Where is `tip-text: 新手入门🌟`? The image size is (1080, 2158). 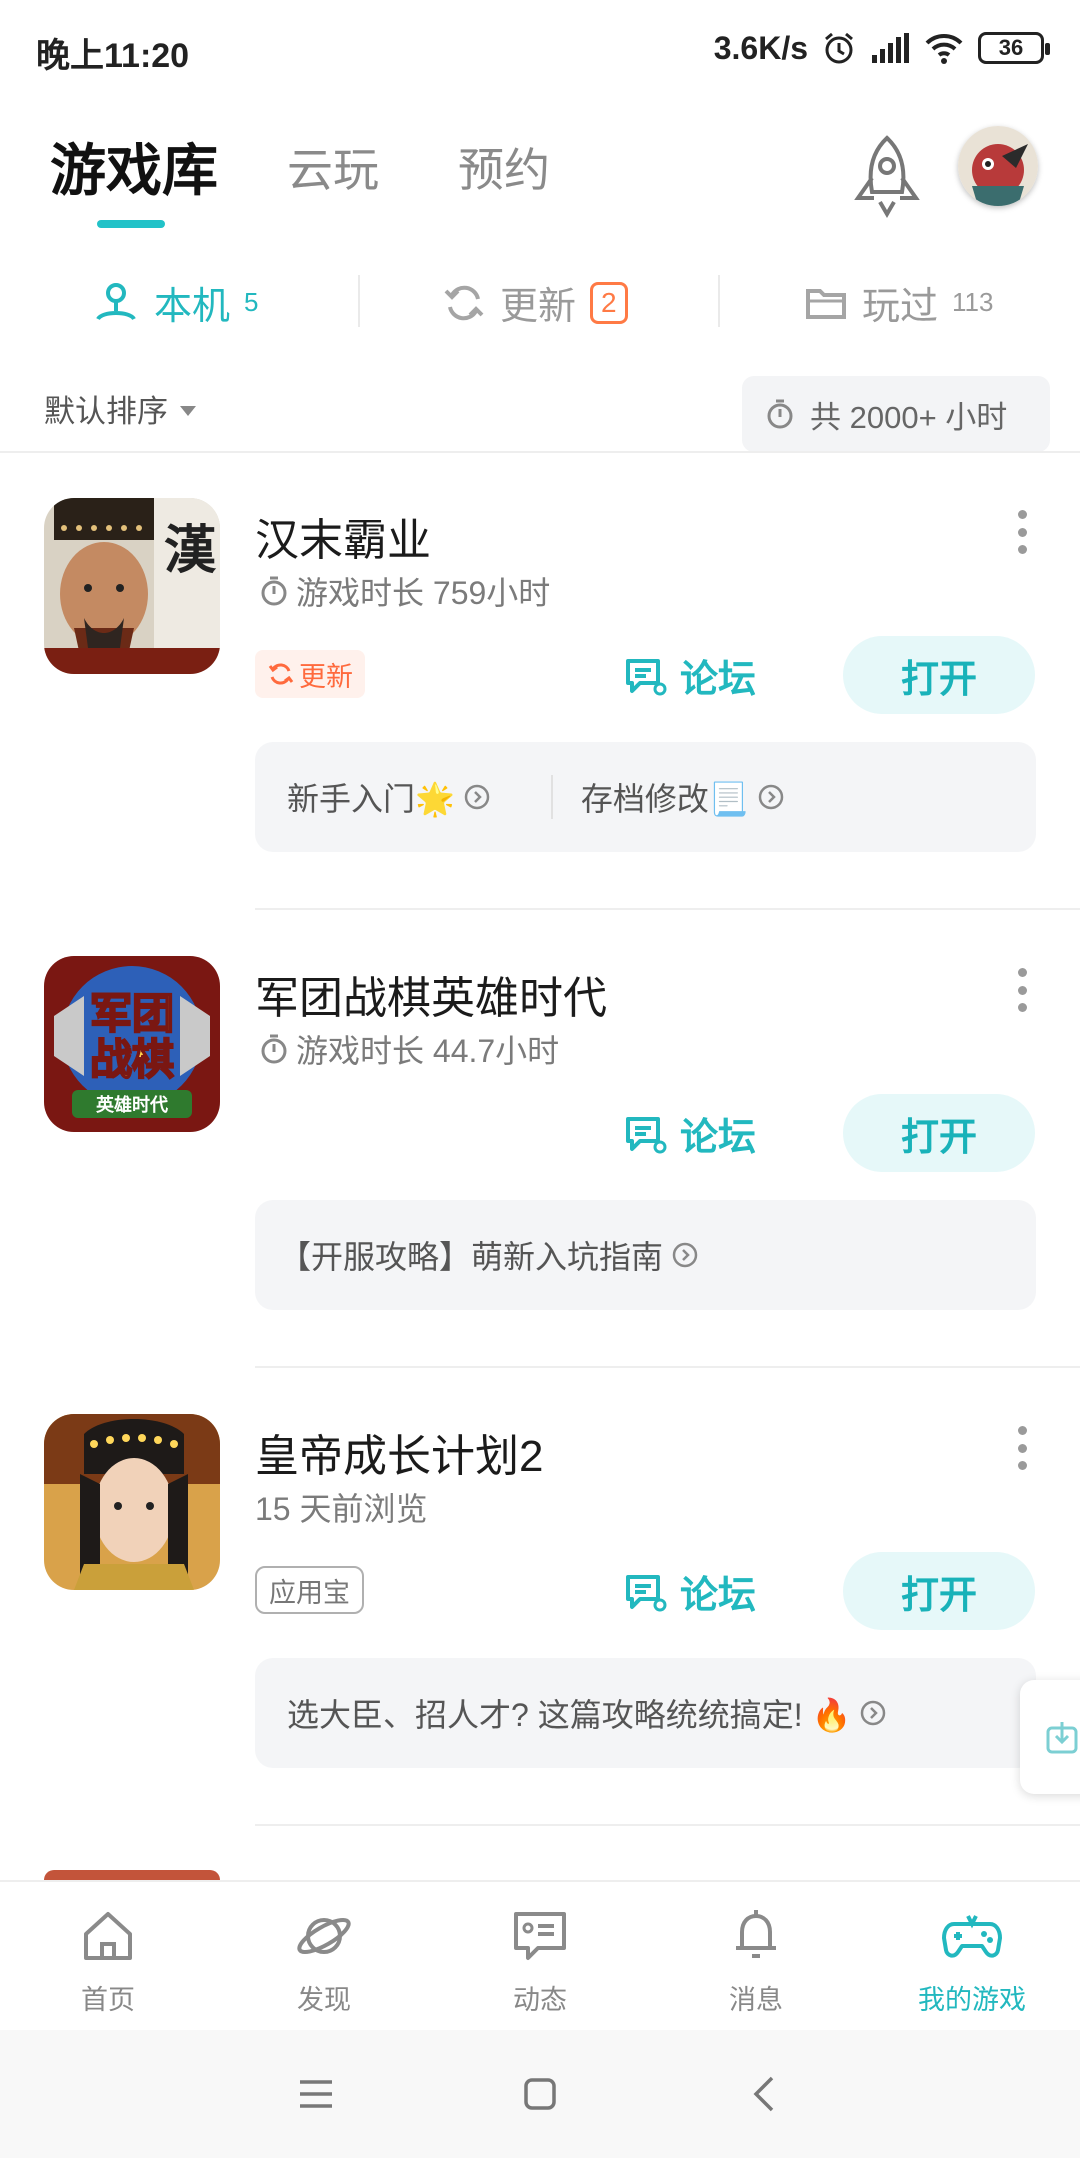
tip-text: 新手入门🌟 is located at coordinates (371, 799).